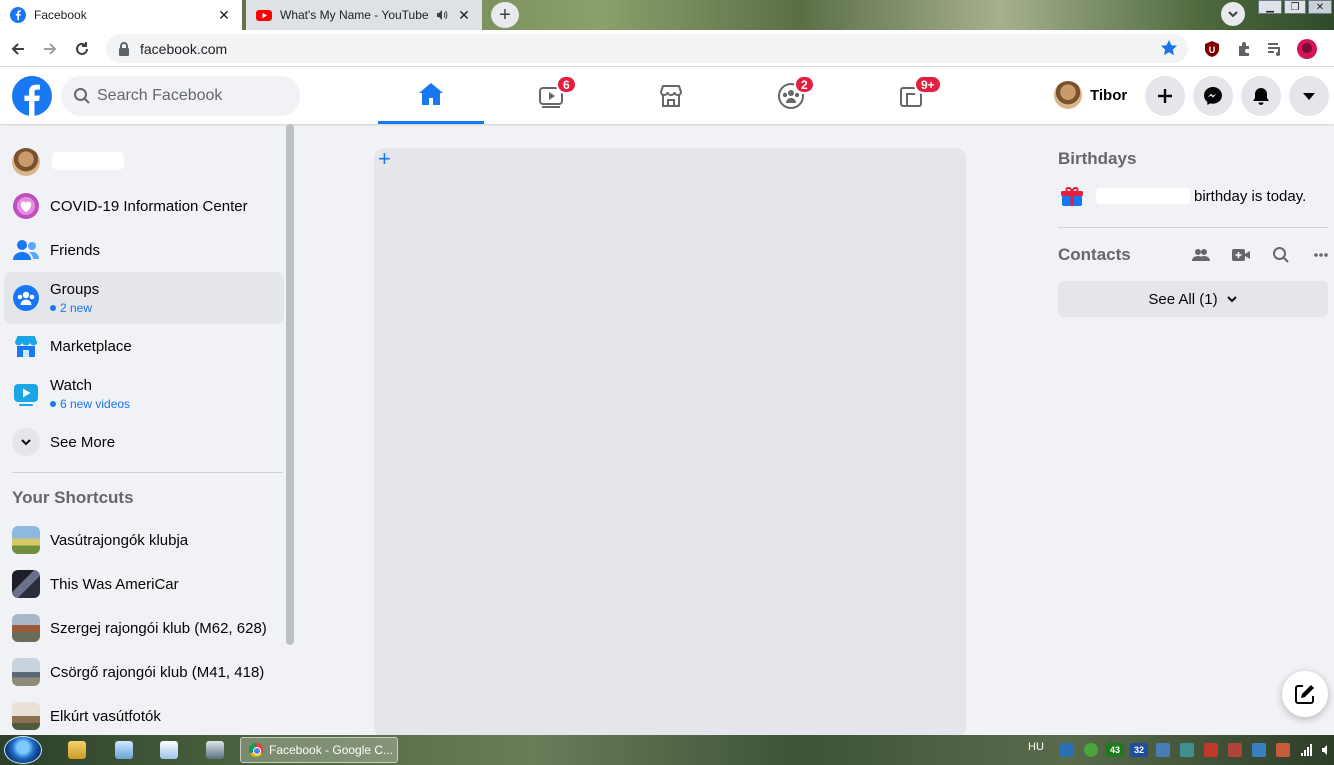 This screenshot has height=765, width=1334. What do you see at coordinates (1169, 48) in the screenshot?
I see `bookmark-star-icon` at bounding box center [1169, 48].